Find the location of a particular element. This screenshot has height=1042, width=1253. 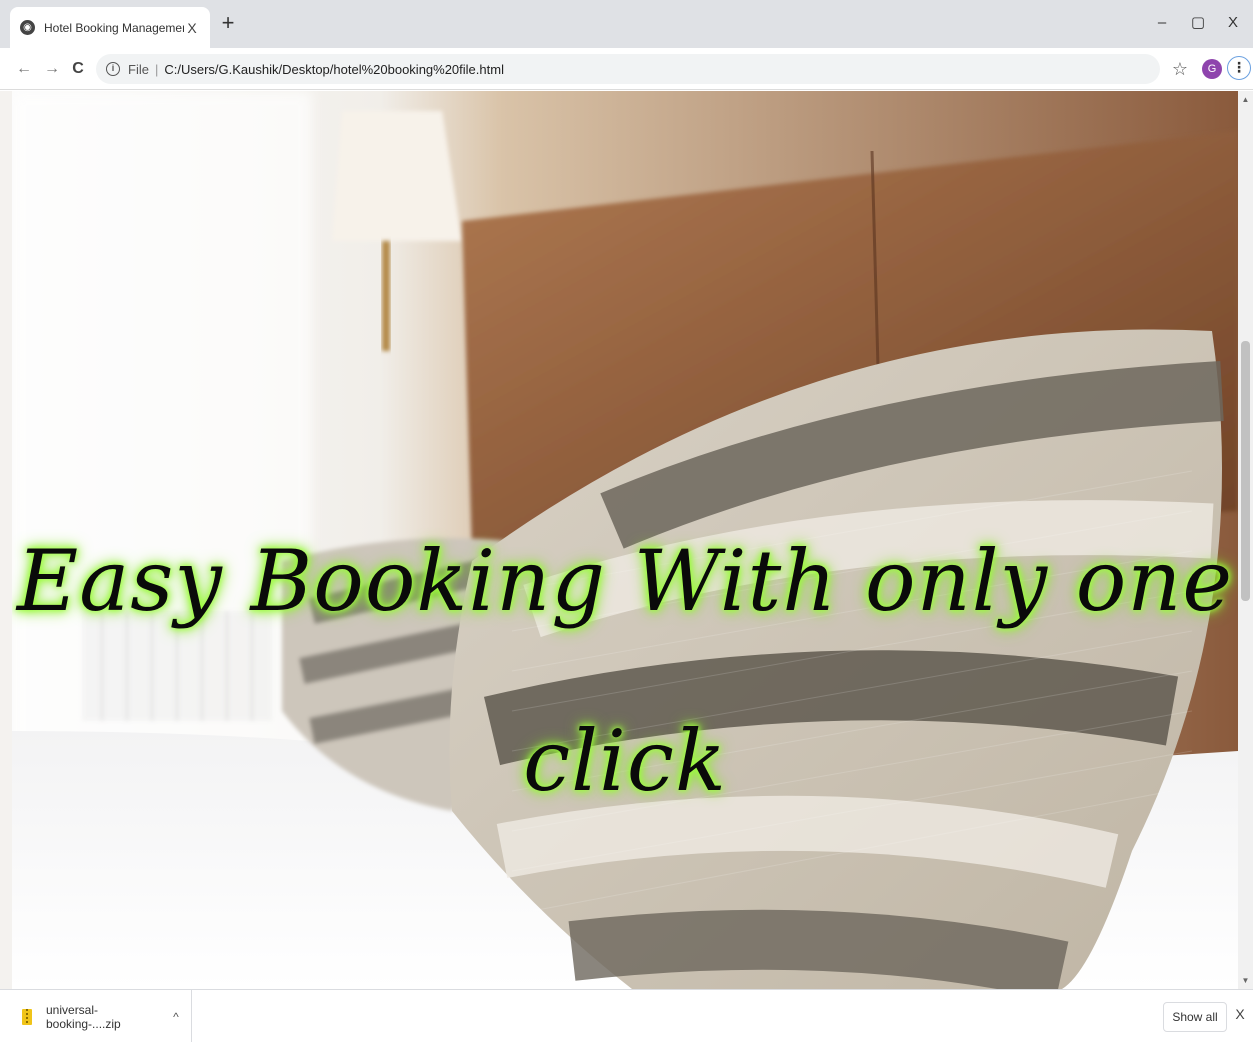

browser-menu-icon: ⋮ is located at coordinates (1239, 68).